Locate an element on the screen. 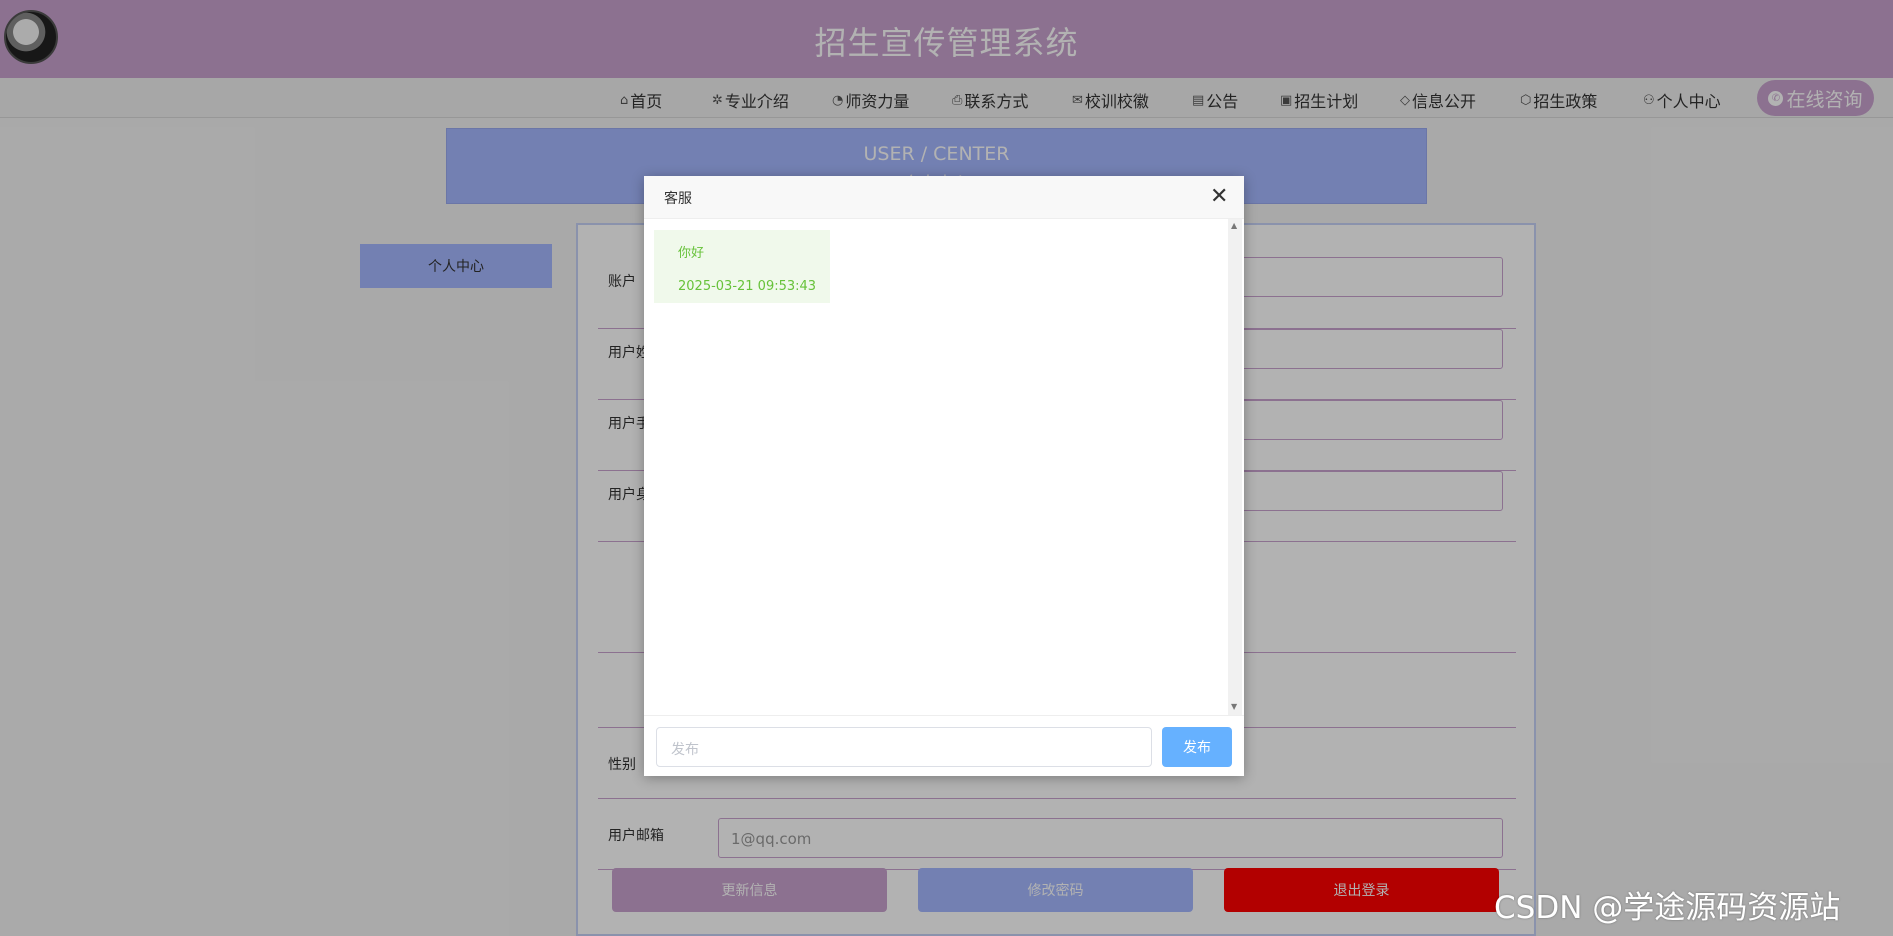 This screenshot has width=1893, height=936. send-button: 发布 is located at coordinates (1197, 747).